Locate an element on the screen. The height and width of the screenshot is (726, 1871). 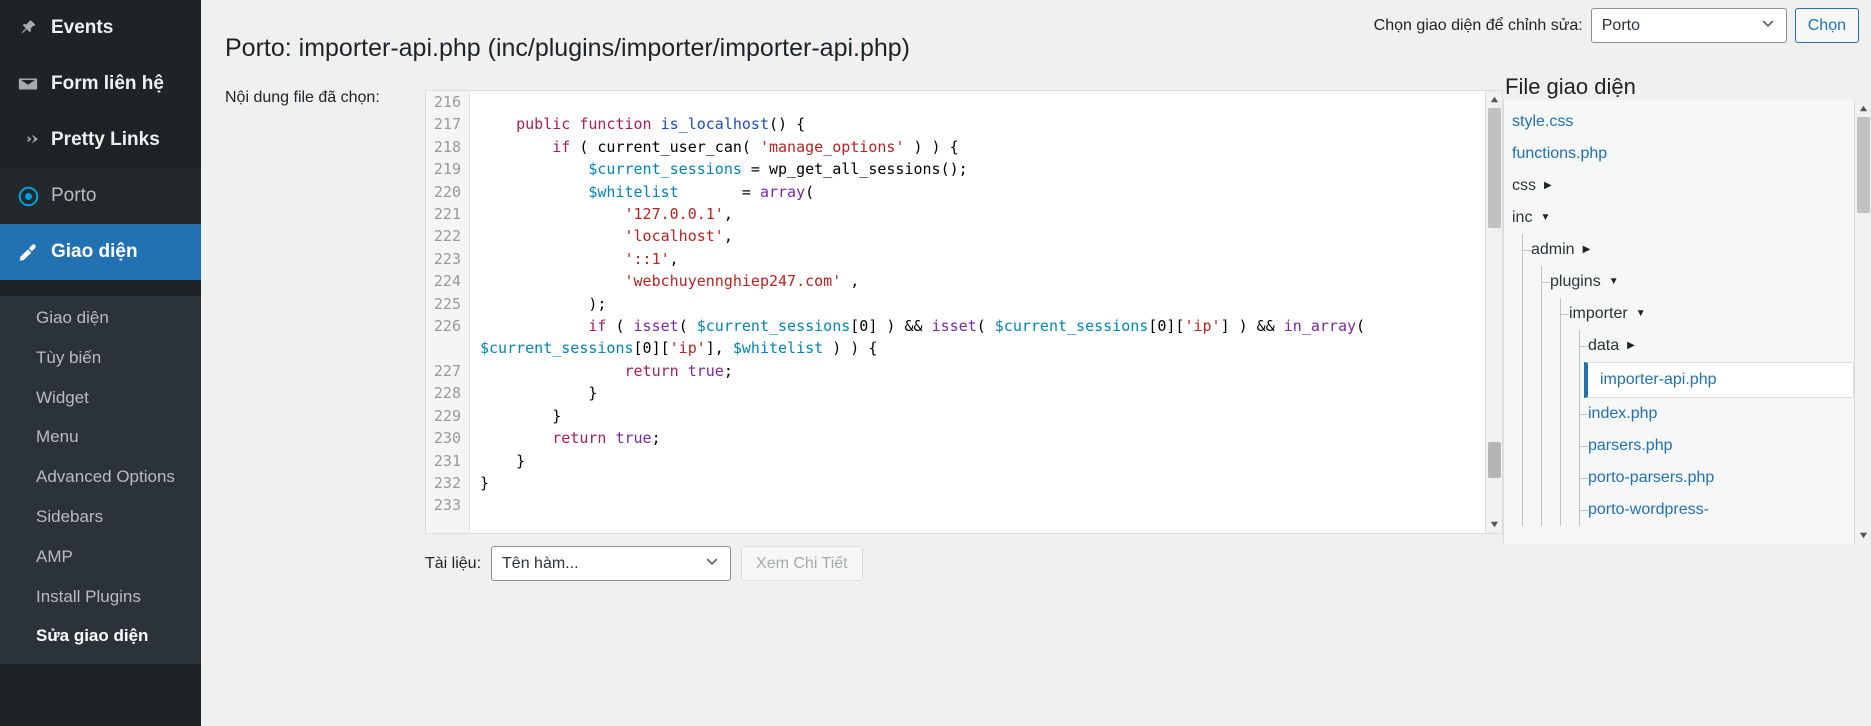
folder-label: admin is located at coordinates (1553, 249).